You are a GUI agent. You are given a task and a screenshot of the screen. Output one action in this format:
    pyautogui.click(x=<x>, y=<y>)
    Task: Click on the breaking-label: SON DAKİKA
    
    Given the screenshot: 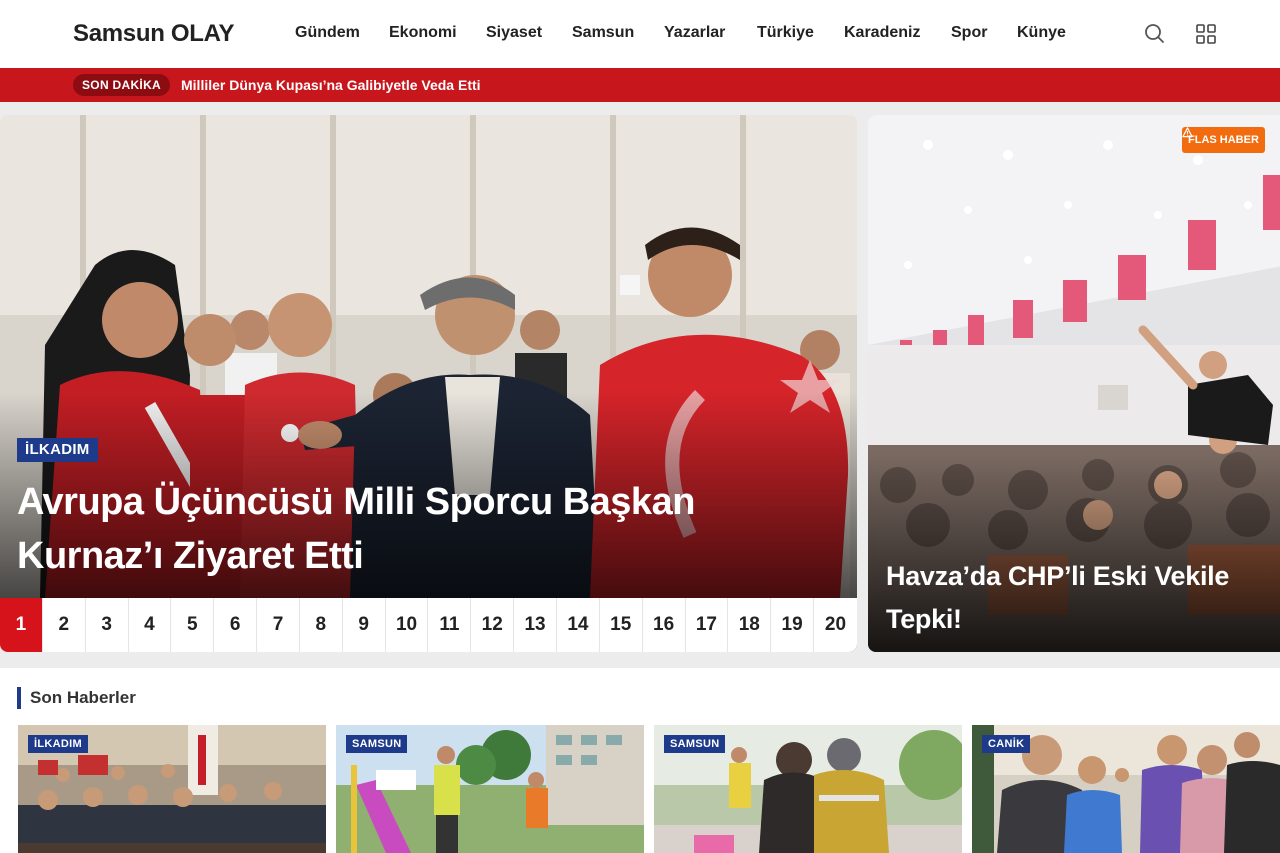 What is the action you would take?
    pyautogui.click(x=122, y=85)
    